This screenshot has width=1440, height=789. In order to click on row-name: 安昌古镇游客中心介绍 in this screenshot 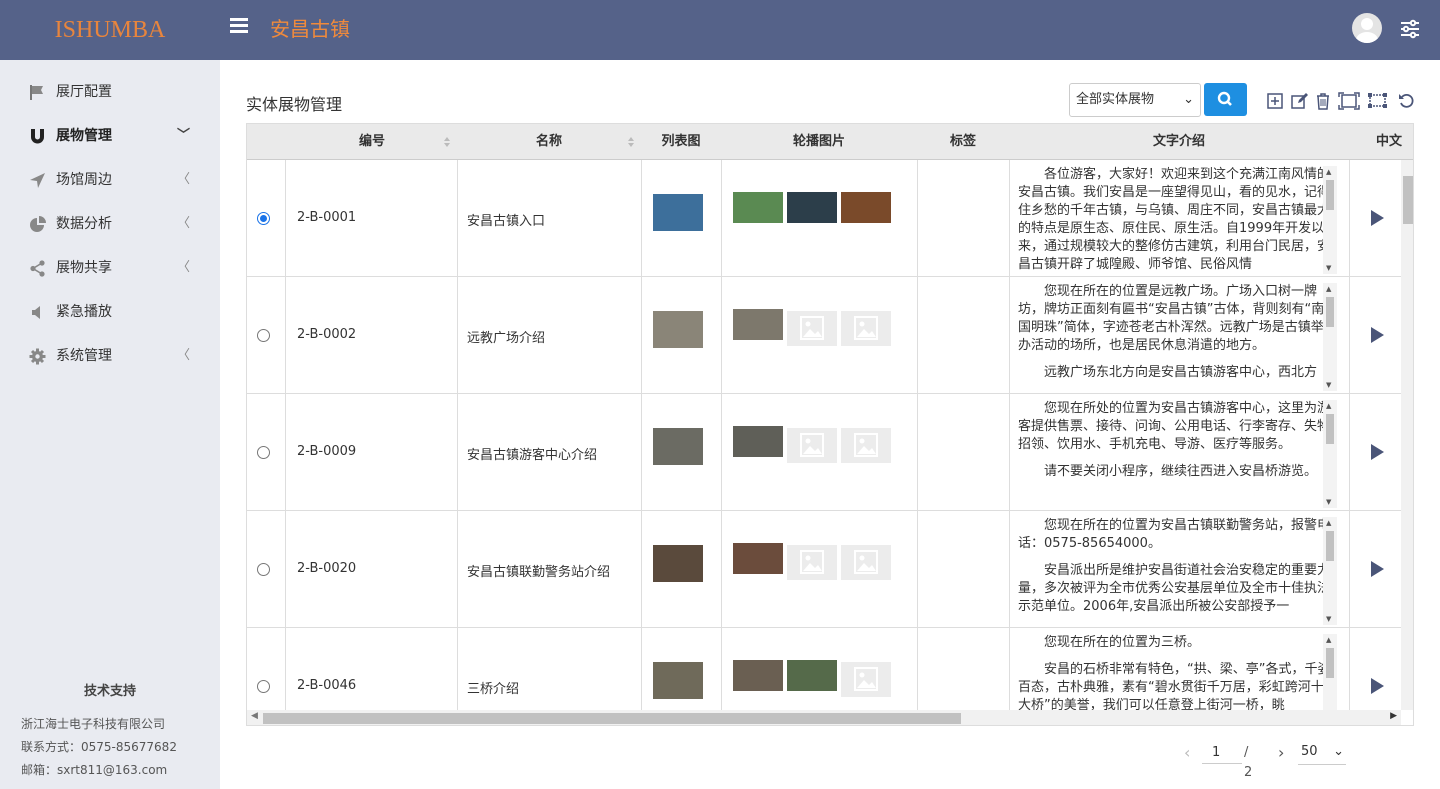, I will do `click(532, 455)`.